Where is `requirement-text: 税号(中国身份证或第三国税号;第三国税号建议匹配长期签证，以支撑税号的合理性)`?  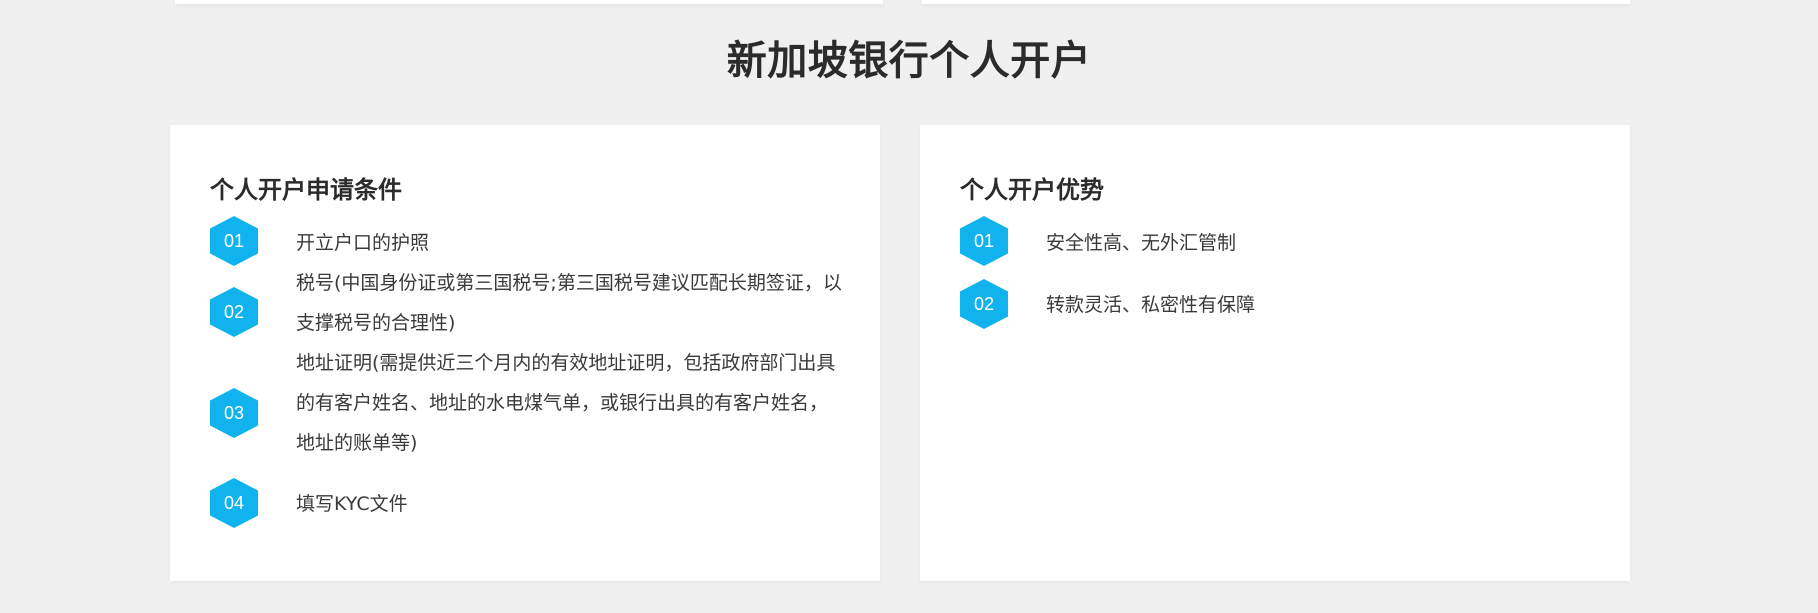
requirement-text: 税号(中国身份证或第三国税号;第三国税号建议匹配长期签证，以支撑税号的合理性) is located at coordinates (569, 303).